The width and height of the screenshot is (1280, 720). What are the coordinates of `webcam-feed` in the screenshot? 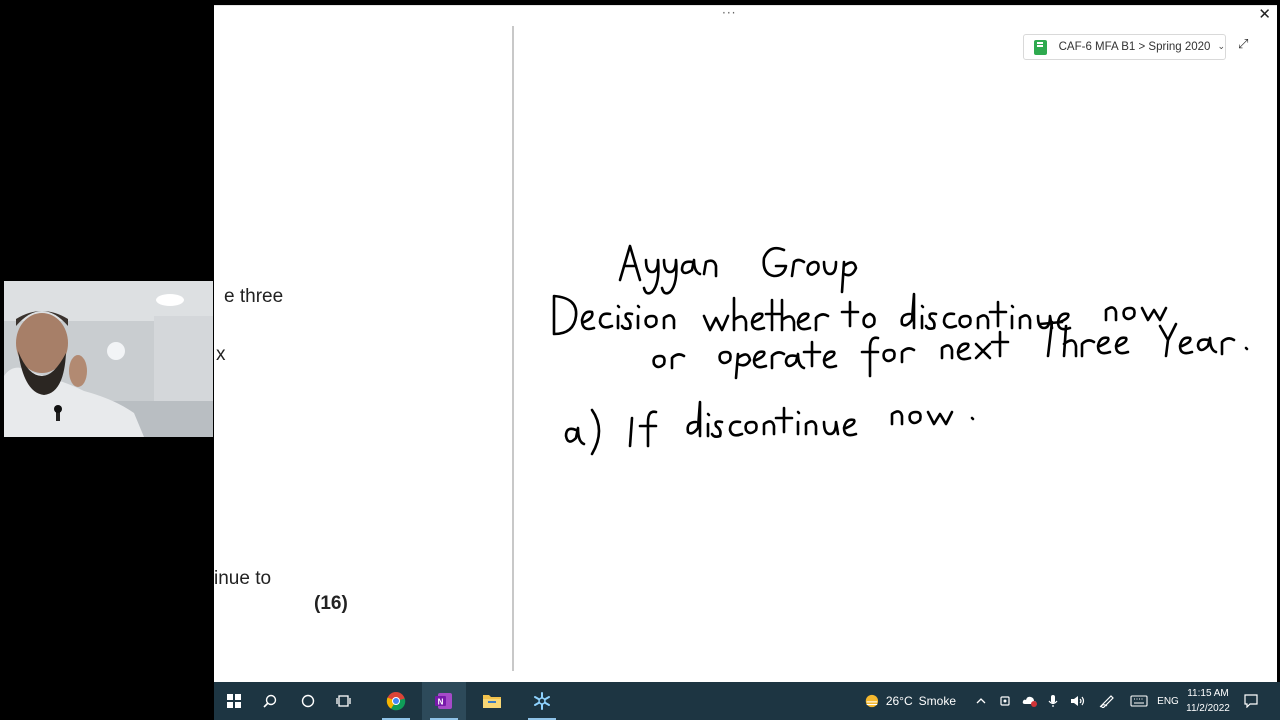 It's located at (108, 359).